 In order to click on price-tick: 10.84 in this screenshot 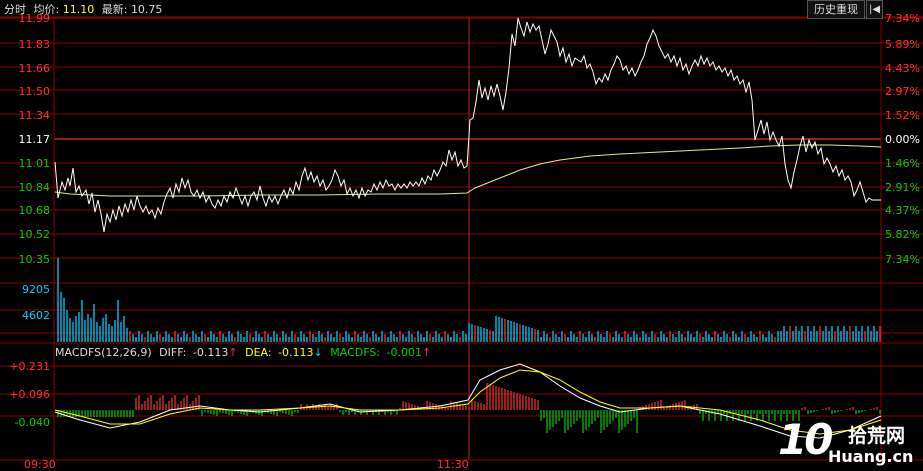, I will do `click(35, 187)`.